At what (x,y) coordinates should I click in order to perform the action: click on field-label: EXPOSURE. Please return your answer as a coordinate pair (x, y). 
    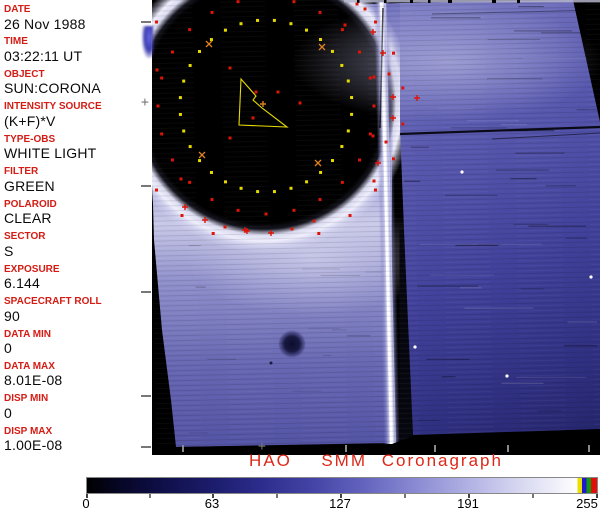
    Looking at the image, I should click on (32, 269).